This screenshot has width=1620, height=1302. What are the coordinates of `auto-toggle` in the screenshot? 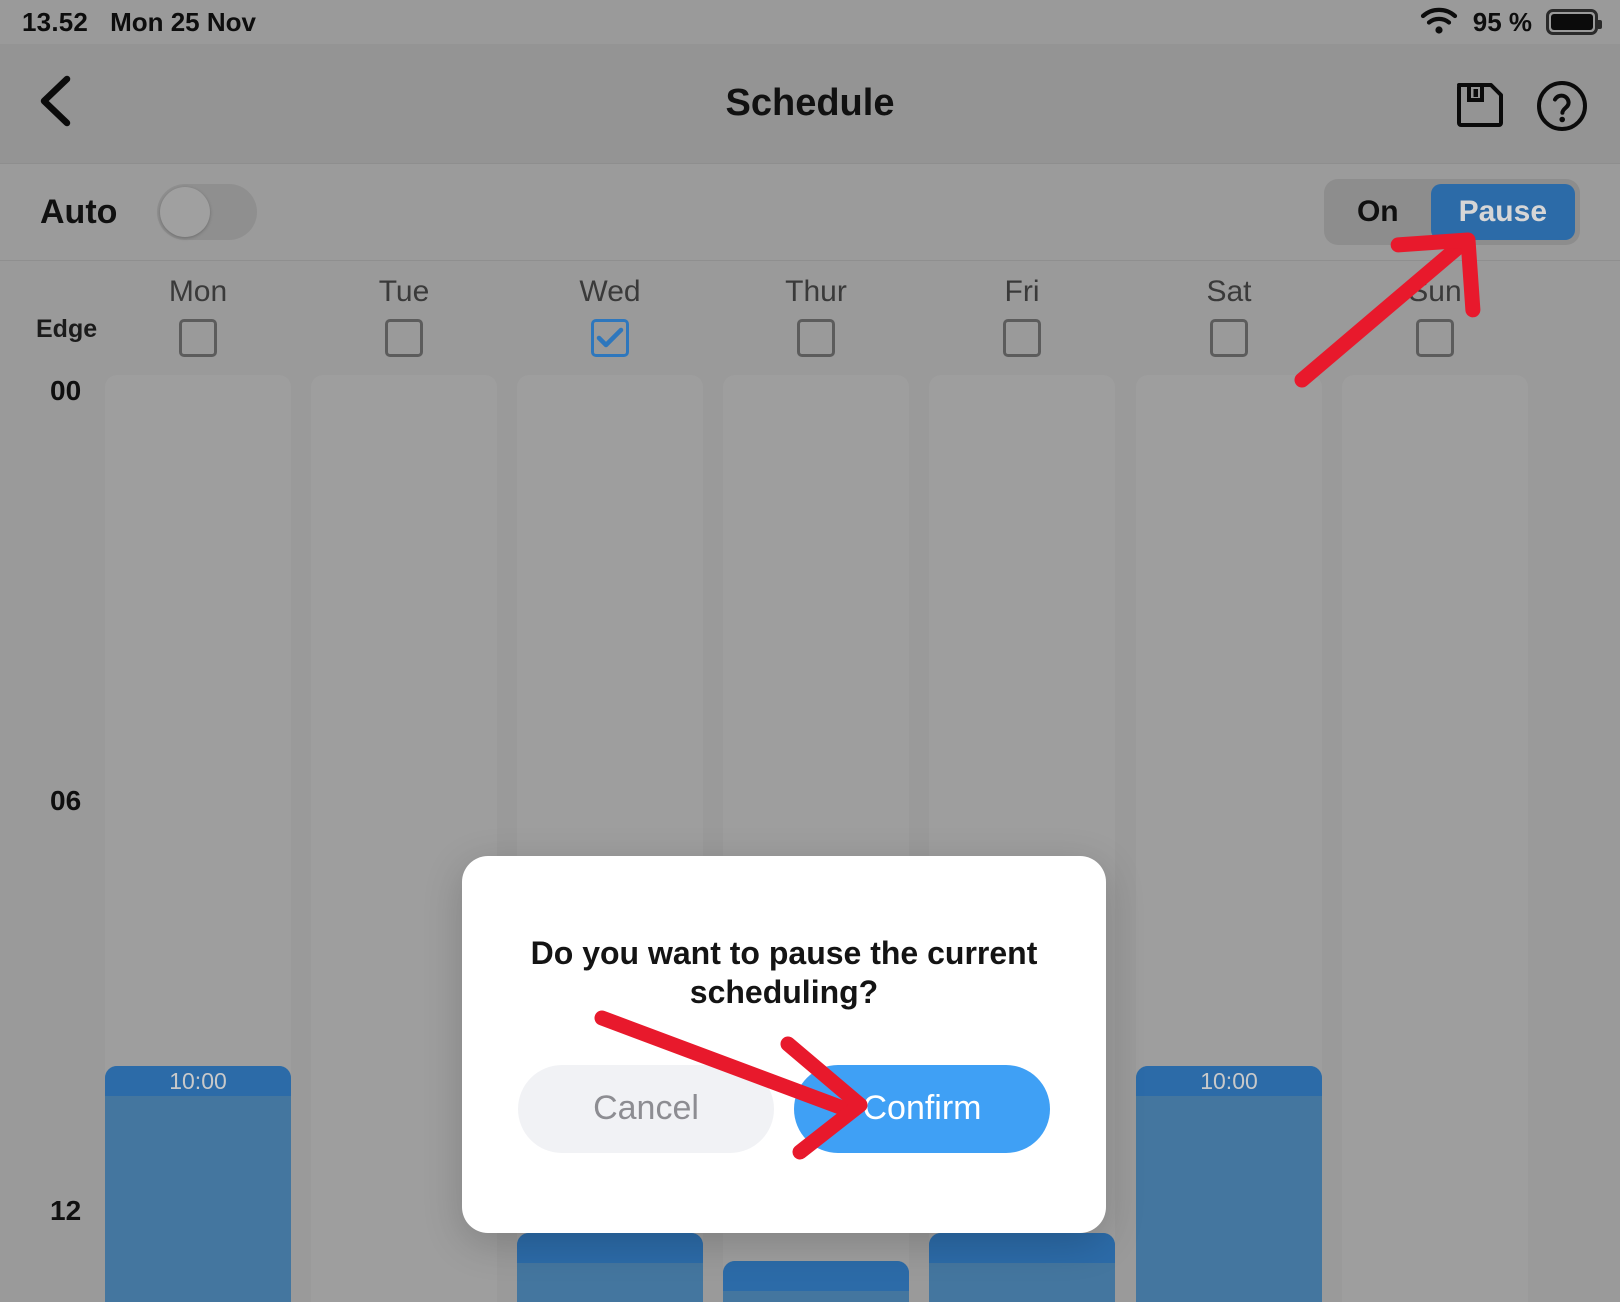 It's located at (207, 212).